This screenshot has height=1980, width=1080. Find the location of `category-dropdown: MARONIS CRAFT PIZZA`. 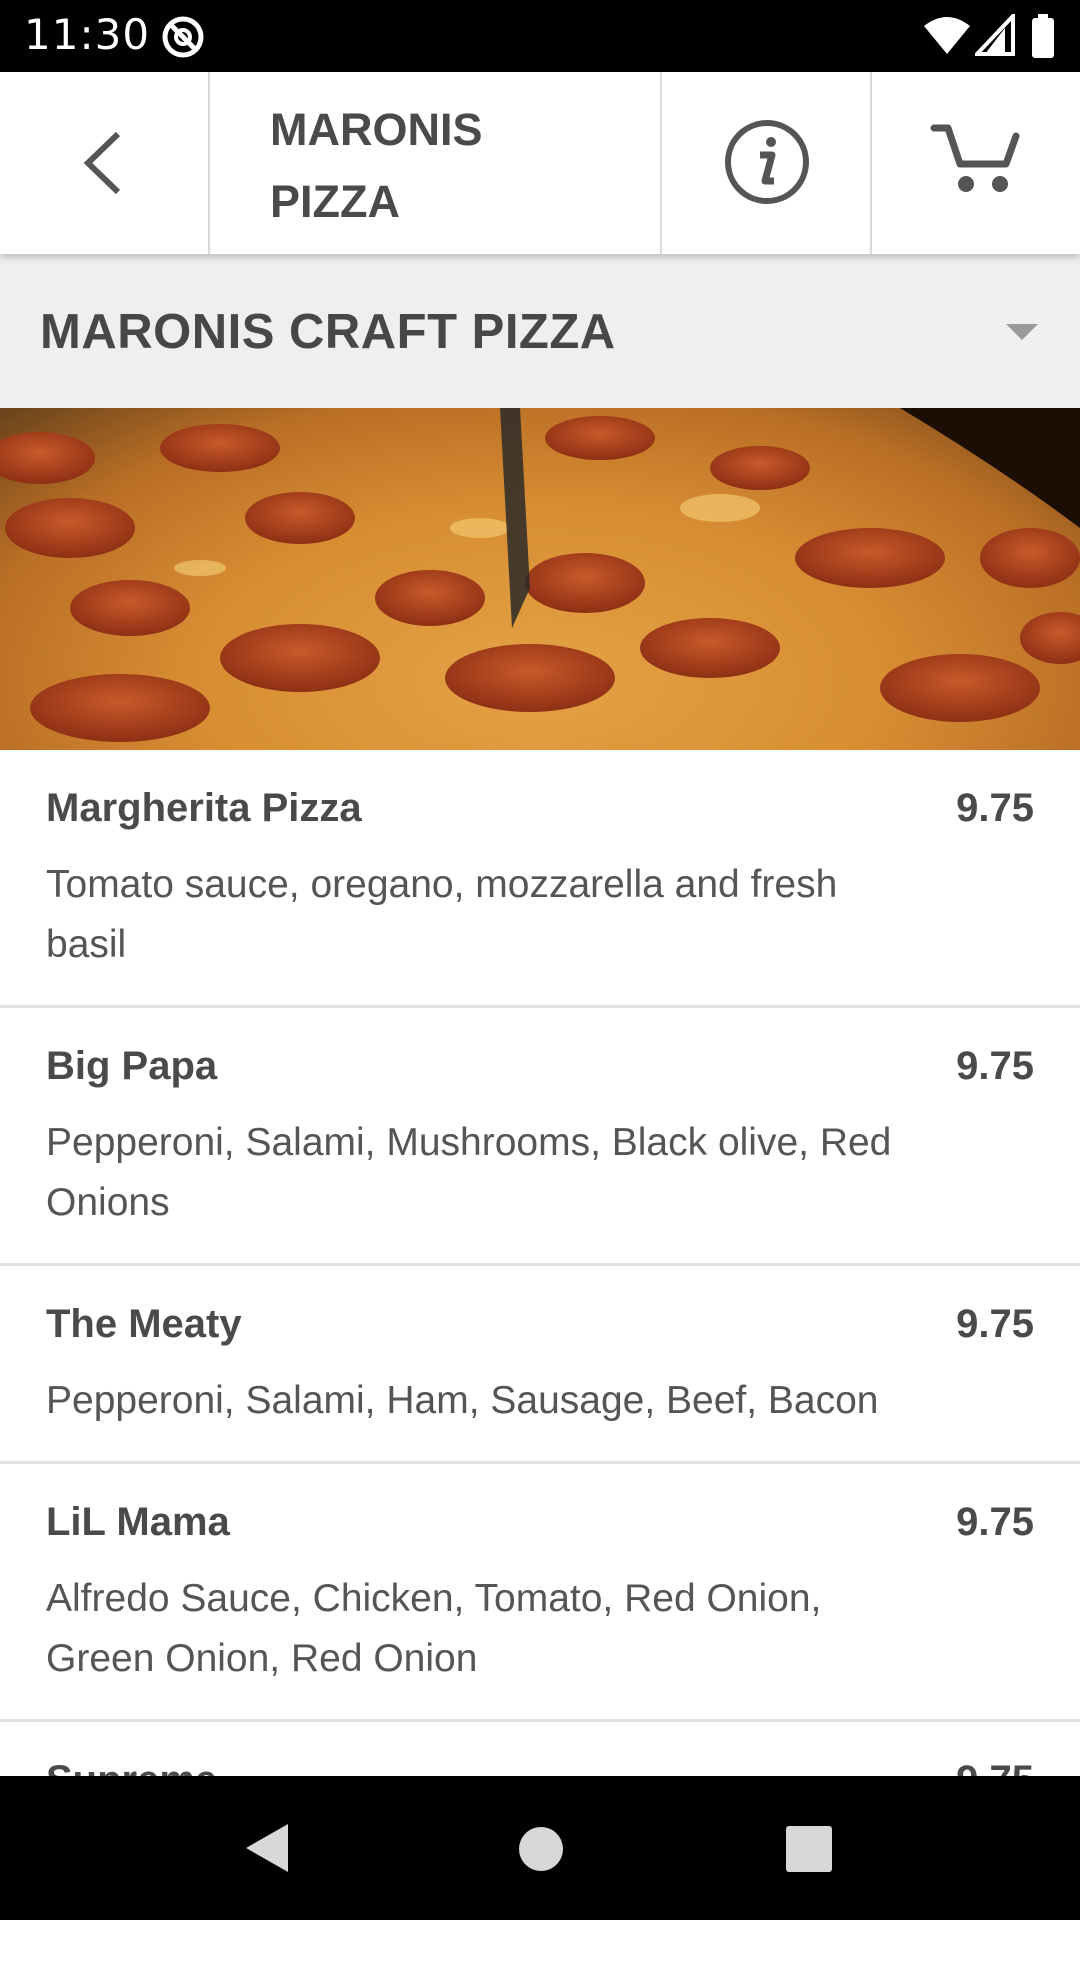

category-dropdown: MARONIS CRAFT PIZZA is located at coordinates (540, 331).